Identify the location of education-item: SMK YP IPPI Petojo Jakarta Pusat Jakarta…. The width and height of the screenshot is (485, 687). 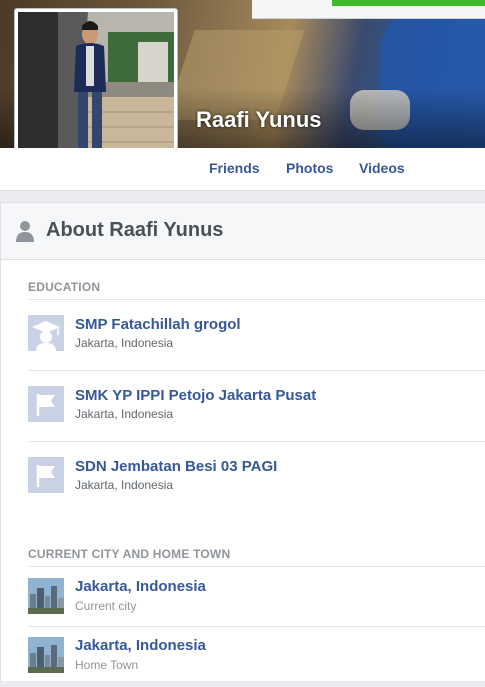
(256, 411).